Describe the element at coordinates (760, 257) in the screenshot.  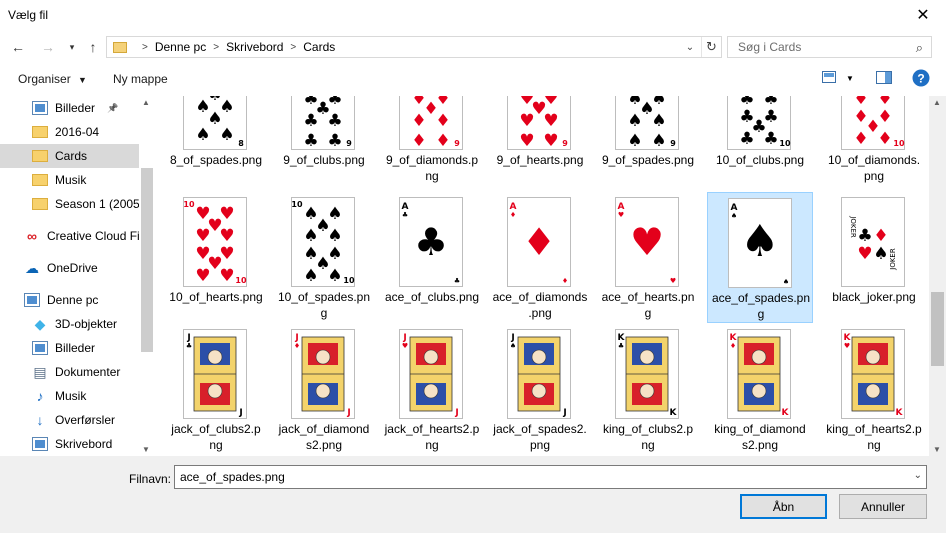
I see `file-tile: A ♠ ♠ ♠ ace_of_spades.pn g` at that location.